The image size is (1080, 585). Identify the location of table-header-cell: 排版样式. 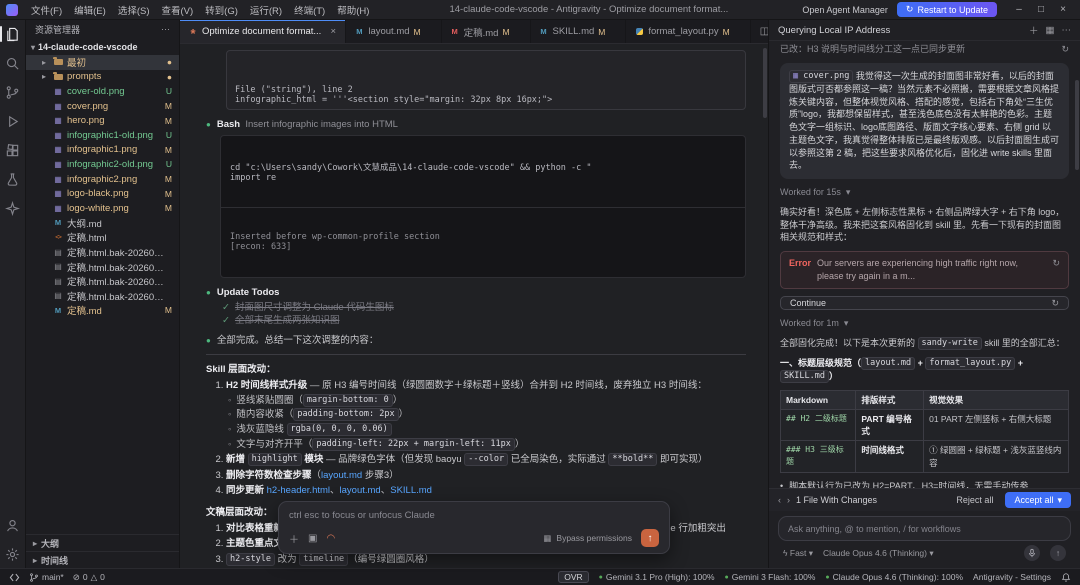
(890, 400).